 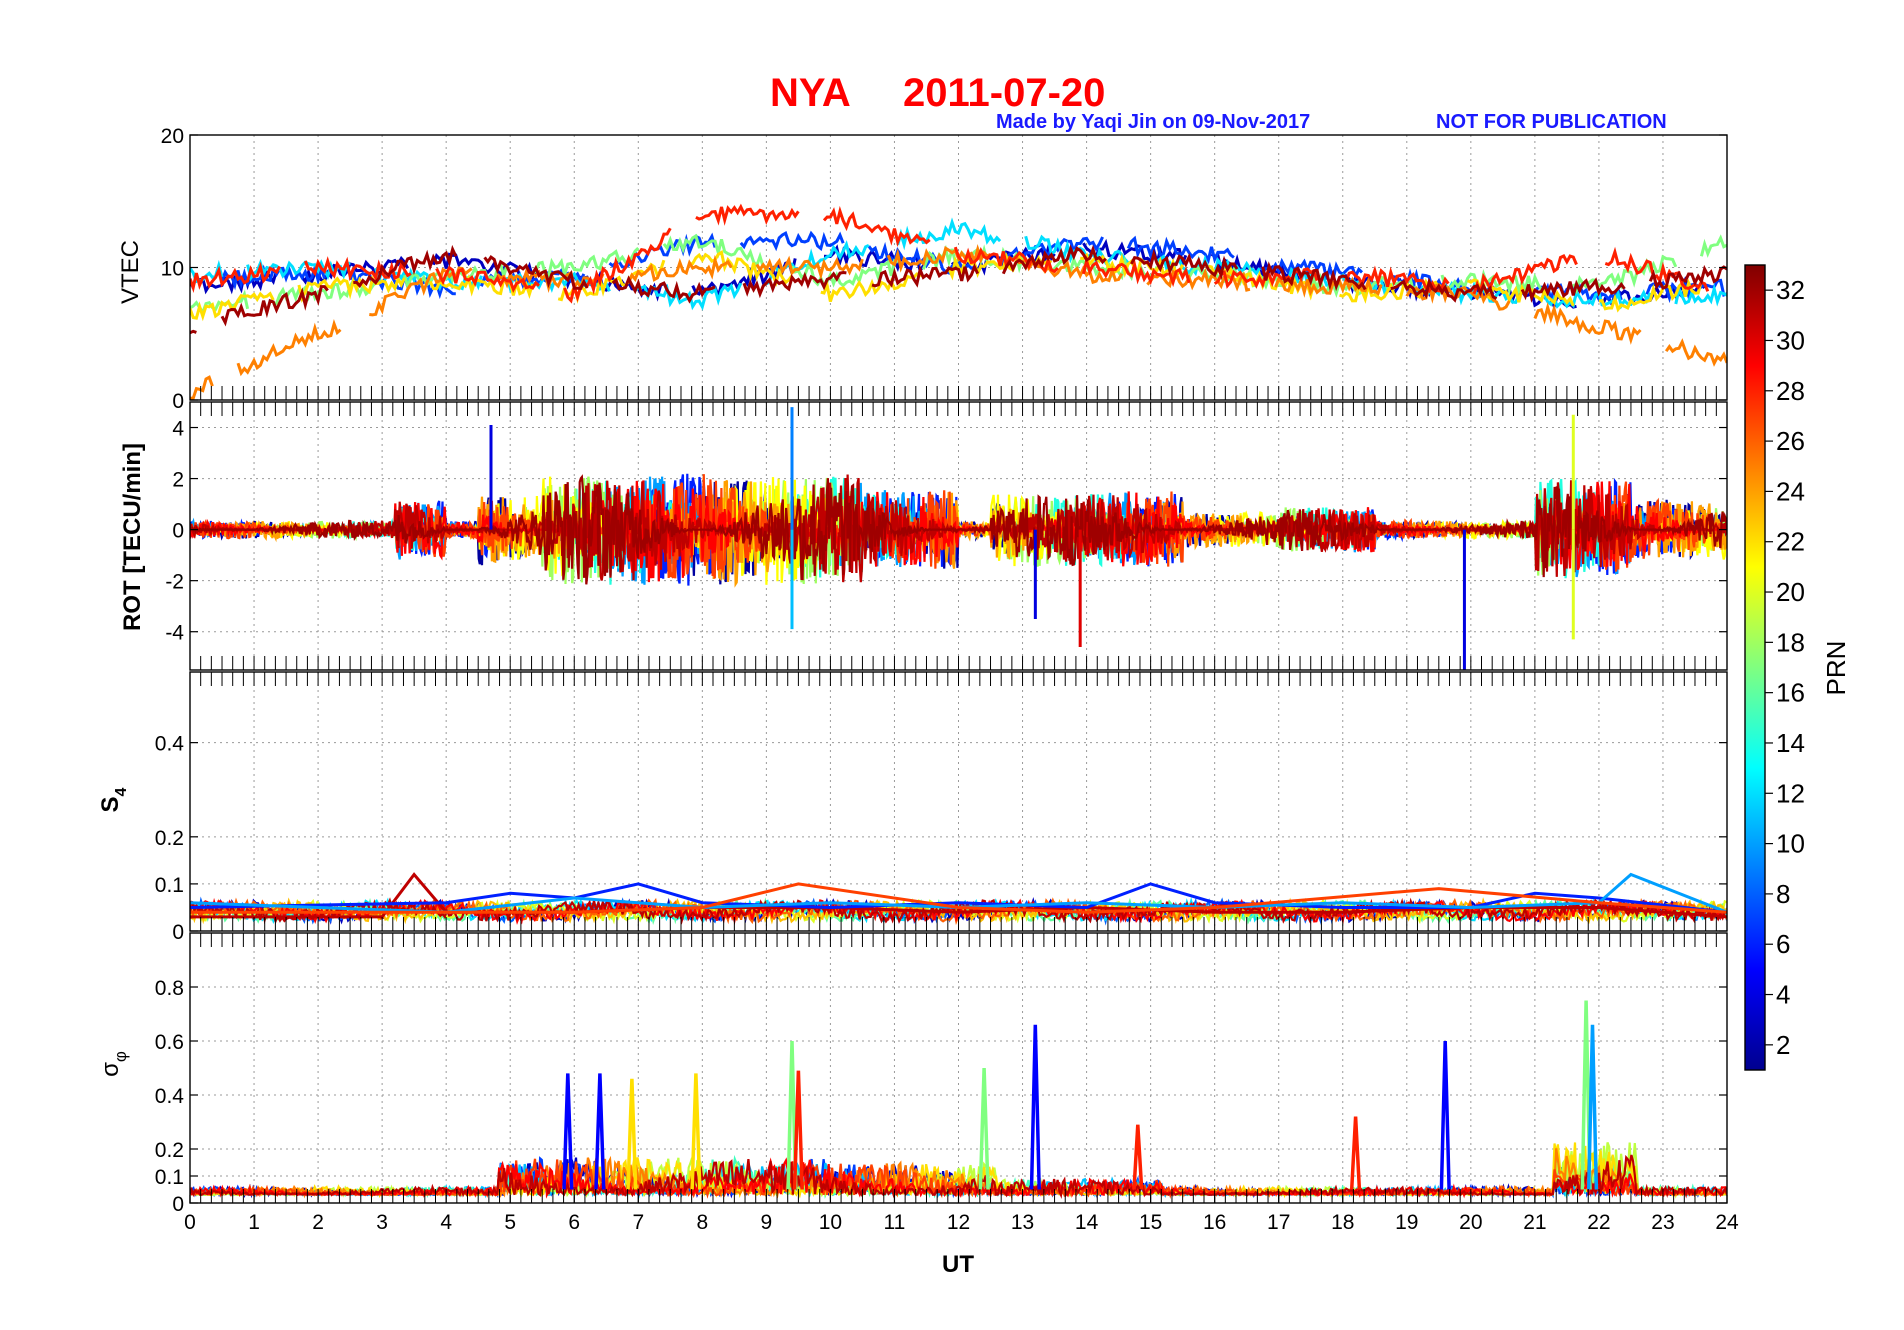 What do you see at coordinates (1783, 894) in the screenshot?
I see `colorbar-tick-label: 8` at bounding box center [1783, 894].